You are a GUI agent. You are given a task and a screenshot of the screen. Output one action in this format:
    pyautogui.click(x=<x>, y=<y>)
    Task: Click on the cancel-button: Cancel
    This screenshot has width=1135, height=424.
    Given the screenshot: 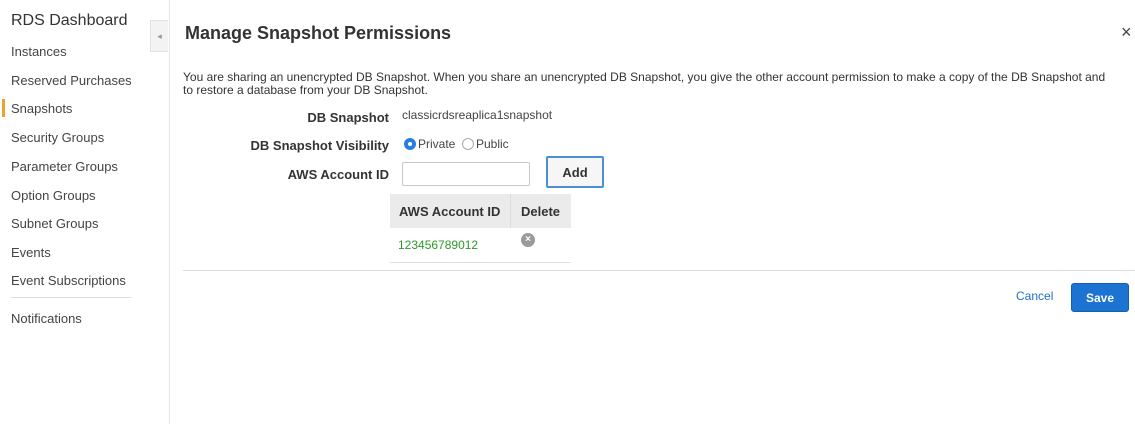 What is the action you would take?
    pyautogui.click(x=1034, y=296)
    